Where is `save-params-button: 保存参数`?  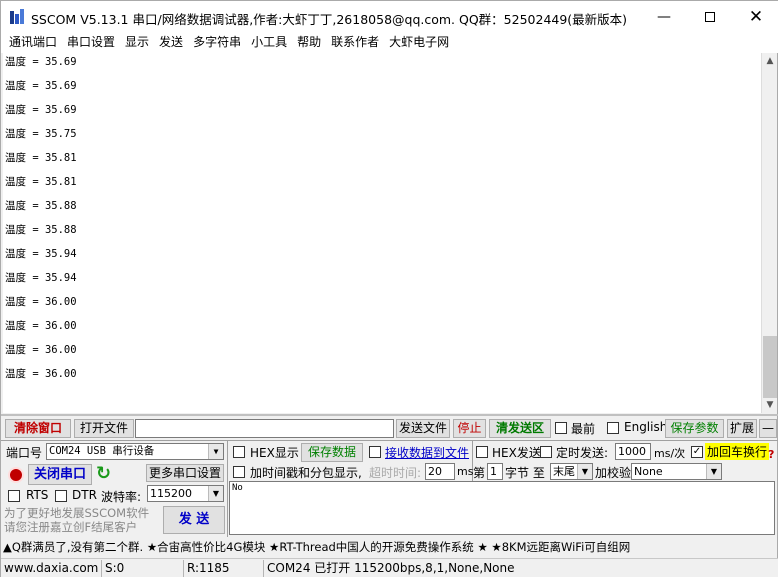 save-params-button: 保存参数 is located at coordinates (694, 428).